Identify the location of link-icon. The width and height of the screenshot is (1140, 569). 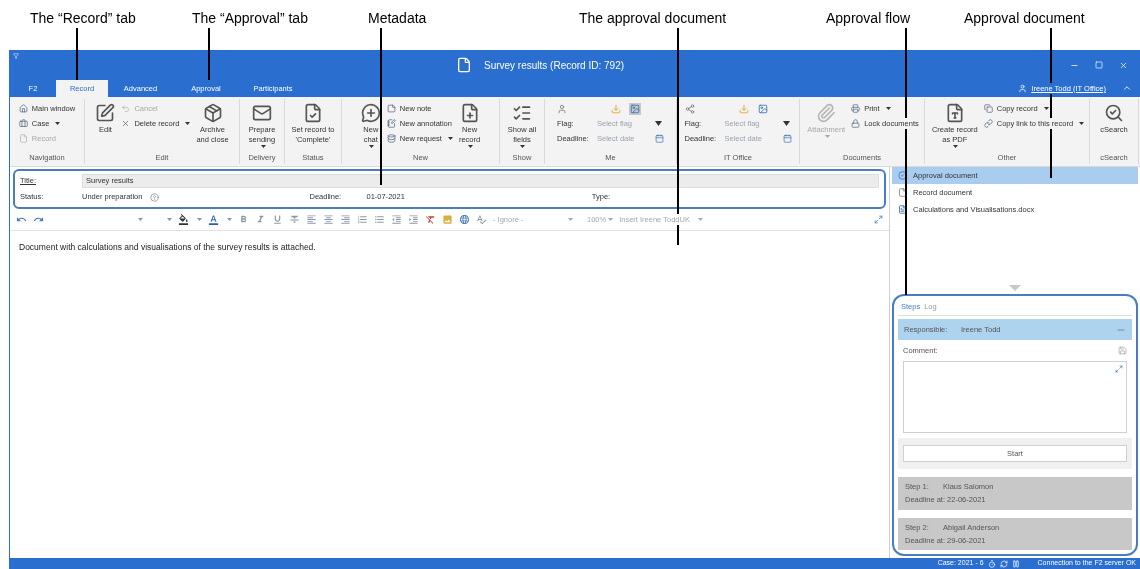
(988, 123).